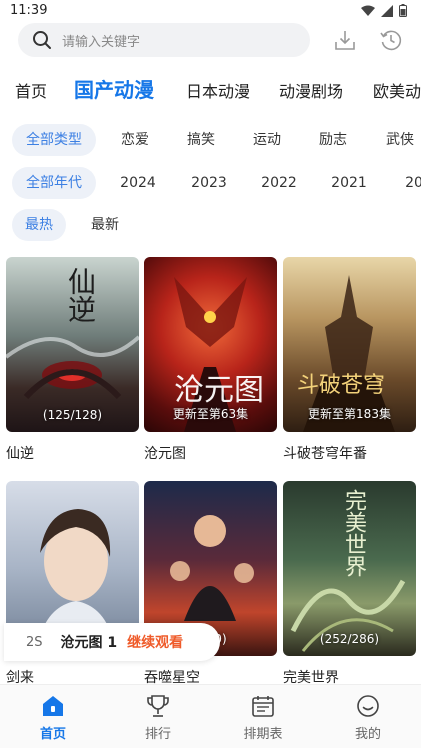 The width and height of the screenshot is (421, 748). Describe the element at coordinates (311, 90) in the screenshot. I see `tab-anime-theater: 动漫剧场` at that location.